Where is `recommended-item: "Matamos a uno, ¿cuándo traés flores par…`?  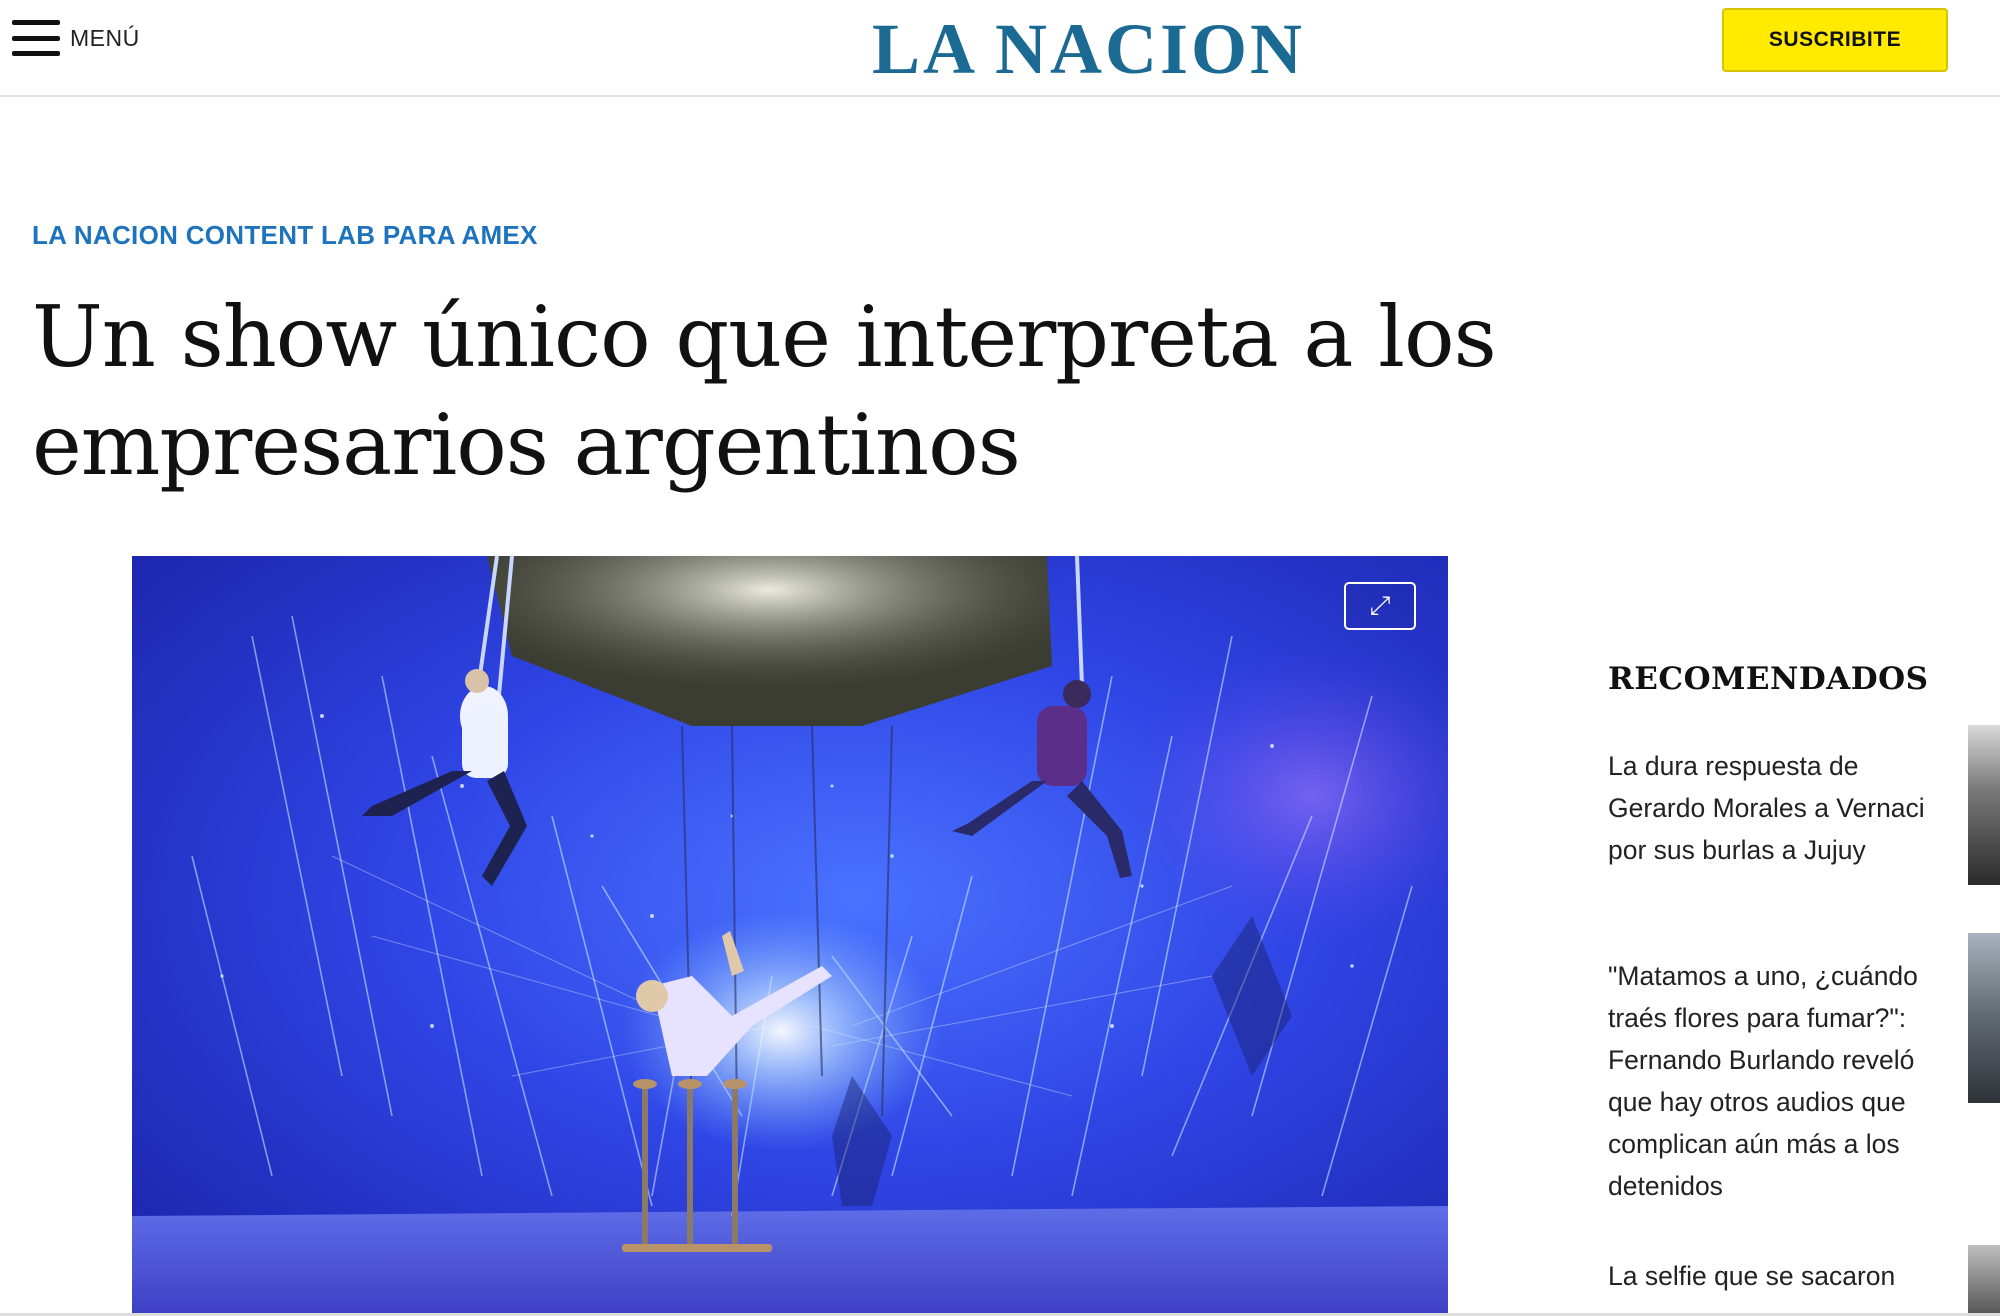 recommended-item: "Matamos a uno, ¿cuándo traés flores par… is located at coordinates (1804, 1094).